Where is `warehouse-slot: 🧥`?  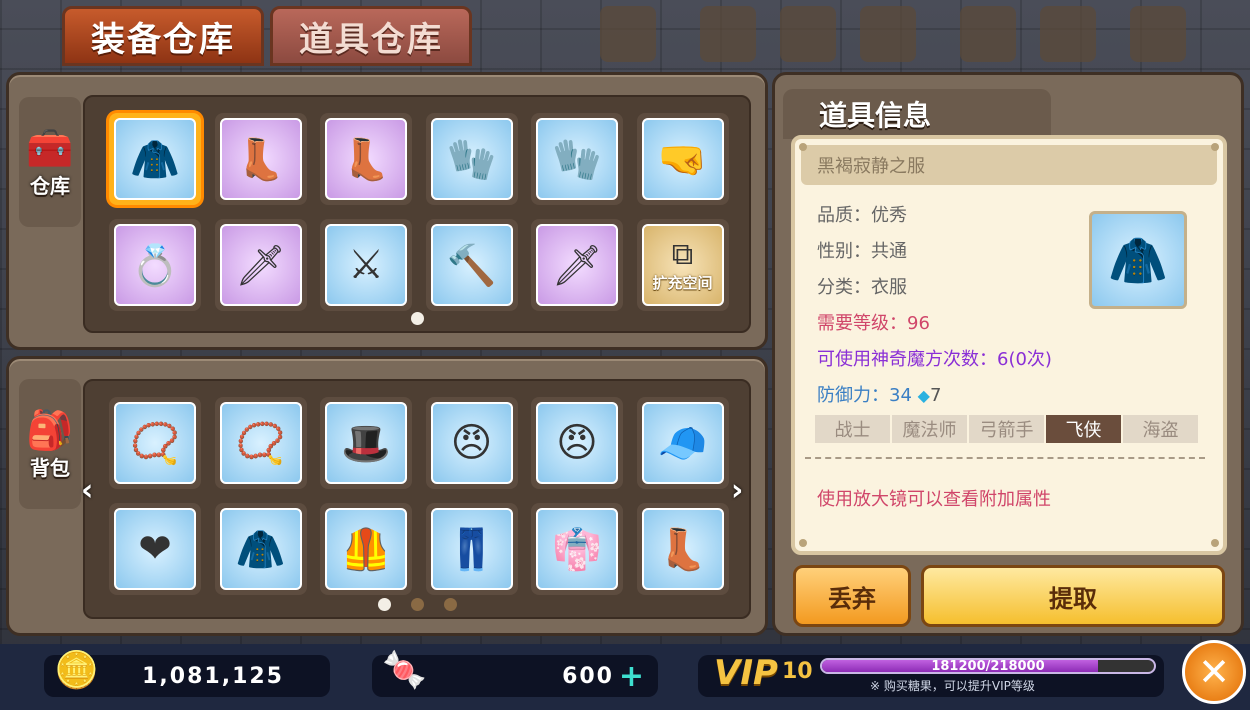
warehouse-slot: 🧥 is located at coordinates (155, 159).